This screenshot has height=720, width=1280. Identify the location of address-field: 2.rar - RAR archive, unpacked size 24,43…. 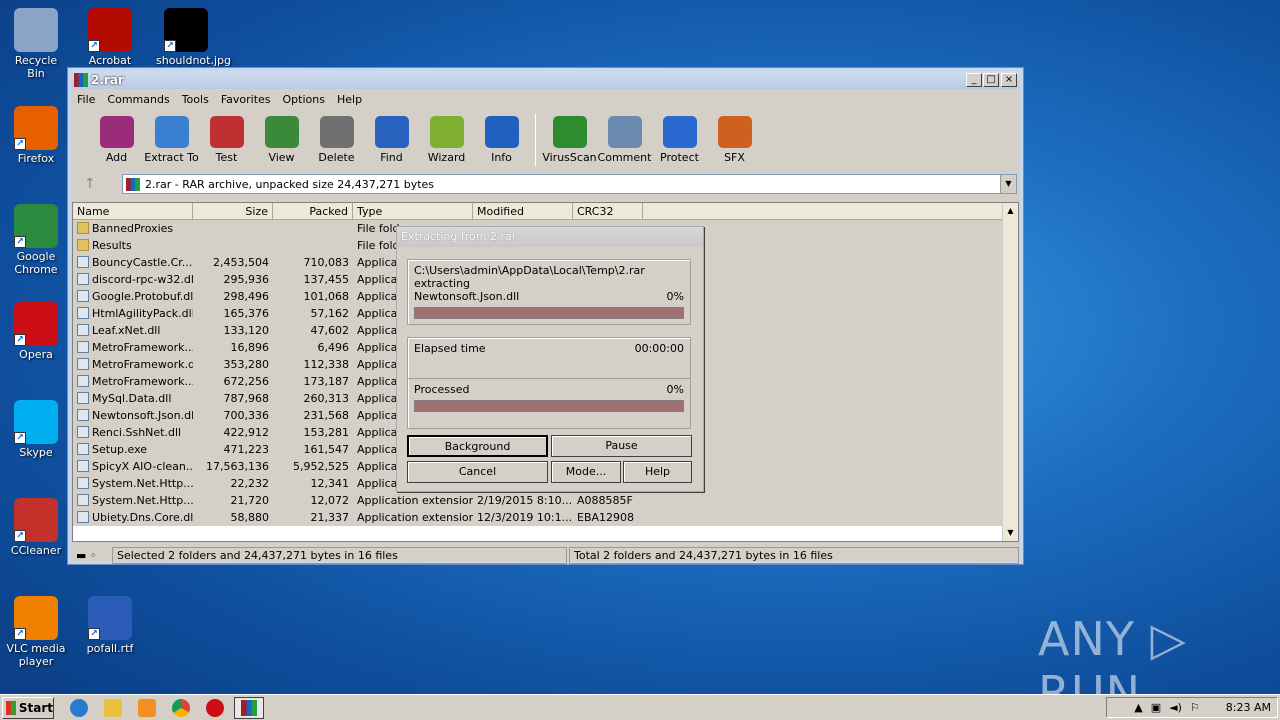
(569, 184).